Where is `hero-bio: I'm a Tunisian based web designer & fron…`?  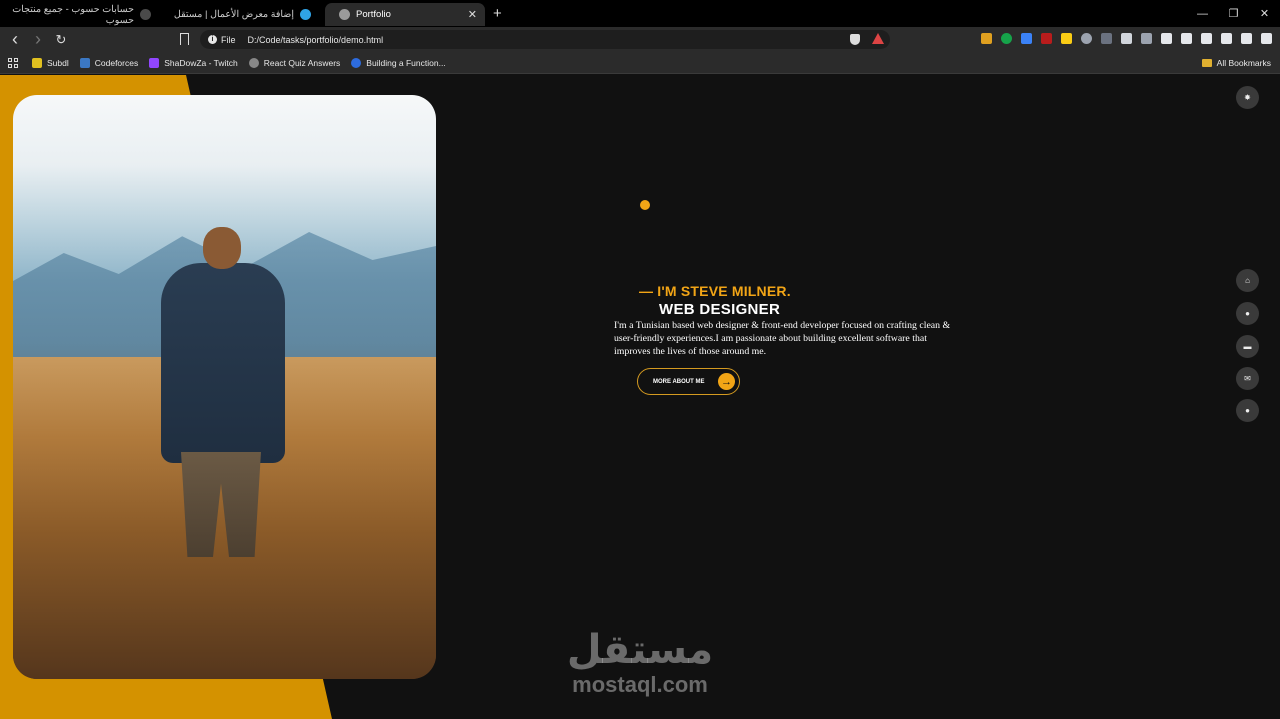 hero-bio: I'm a Tunisian based web designer & fron… is located at coordinates (782, 338).